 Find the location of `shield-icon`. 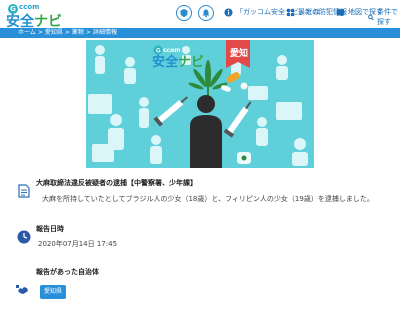

shield-icon is located at coordinates (184, 13).